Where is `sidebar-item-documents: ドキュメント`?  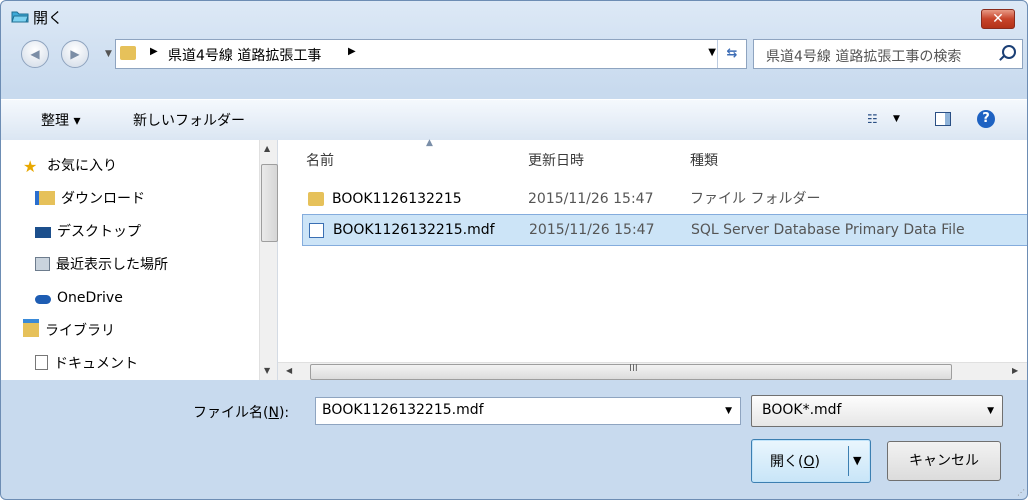 sidebar-item-documents: ドキュメント is located at coordinates (86, 364).